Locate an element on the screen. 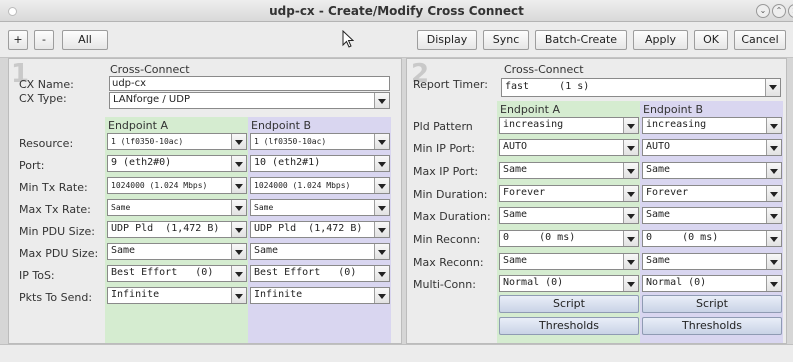 This screenshot has height=362, width=793. pkts-to-send-a-select: Infinite is located at coordinates (177, 295).